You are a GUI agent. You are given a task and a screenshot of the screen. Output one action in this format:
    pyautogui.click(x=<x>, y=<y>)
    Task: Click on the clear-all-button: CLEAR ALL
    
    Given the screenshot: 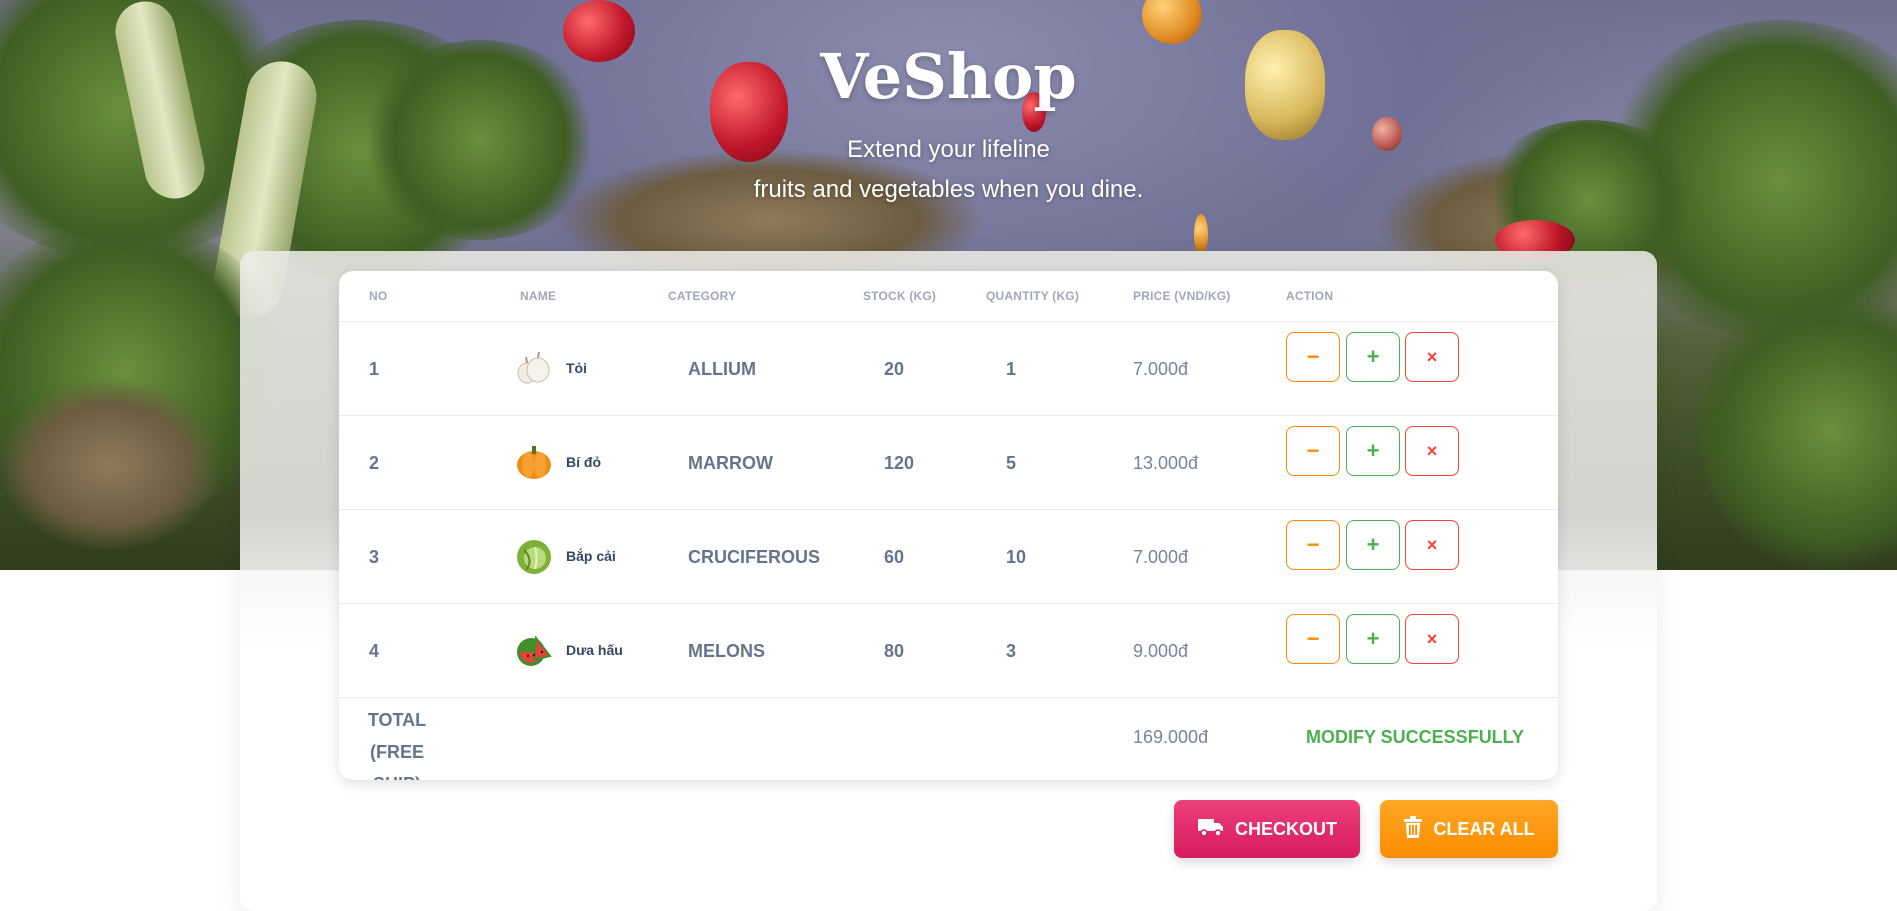 What is the action you would take?
    pyautogui.click(x=1469, y=829)
    